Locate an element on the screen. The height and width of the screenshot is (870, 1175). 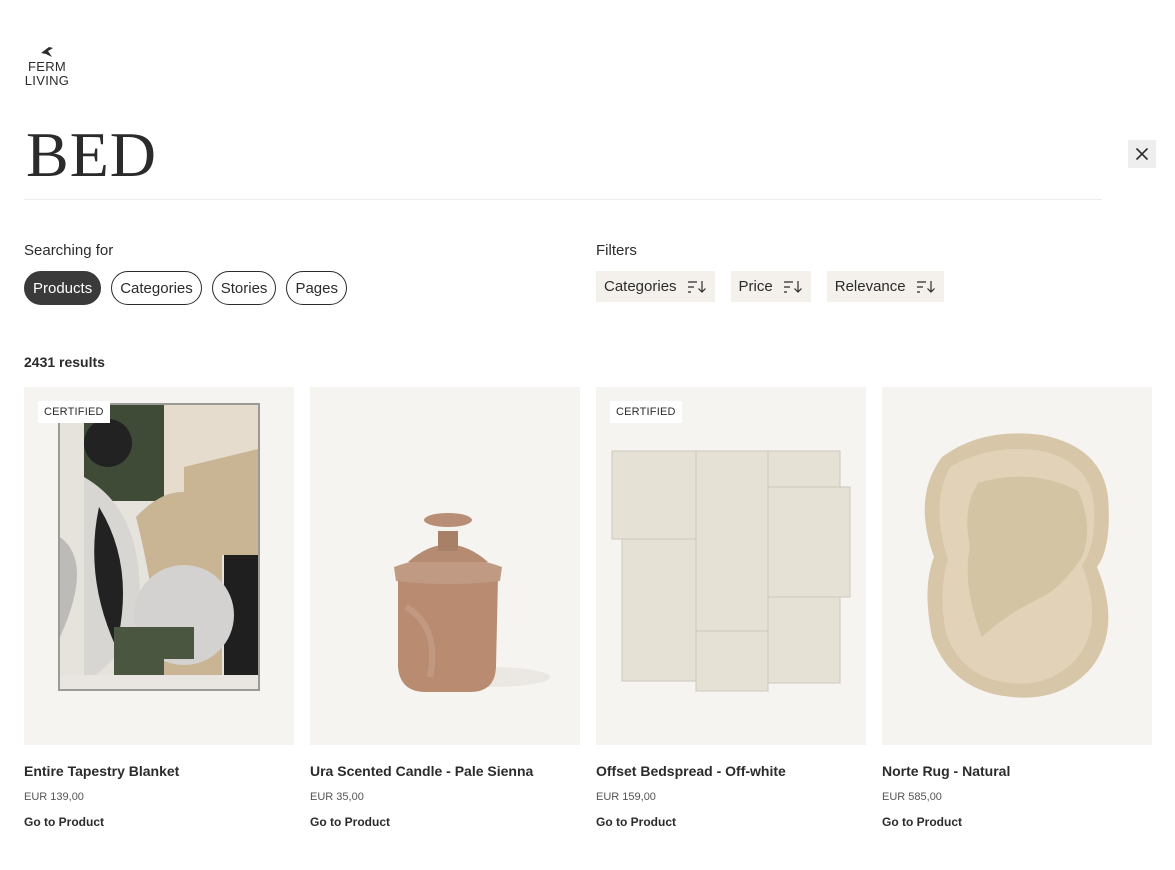
tab-categories: Categories is located at coordinates (156, 288).